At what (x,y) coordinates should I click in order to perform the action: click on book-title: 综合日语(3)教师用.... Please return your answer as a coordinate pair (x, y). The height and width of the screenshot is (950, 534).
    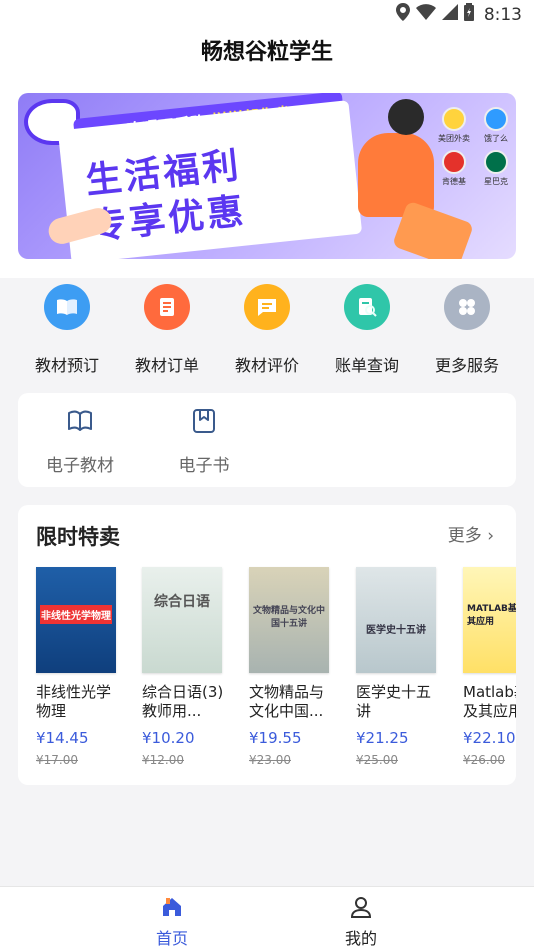
    Looking at the image, I should click on (183, 701).